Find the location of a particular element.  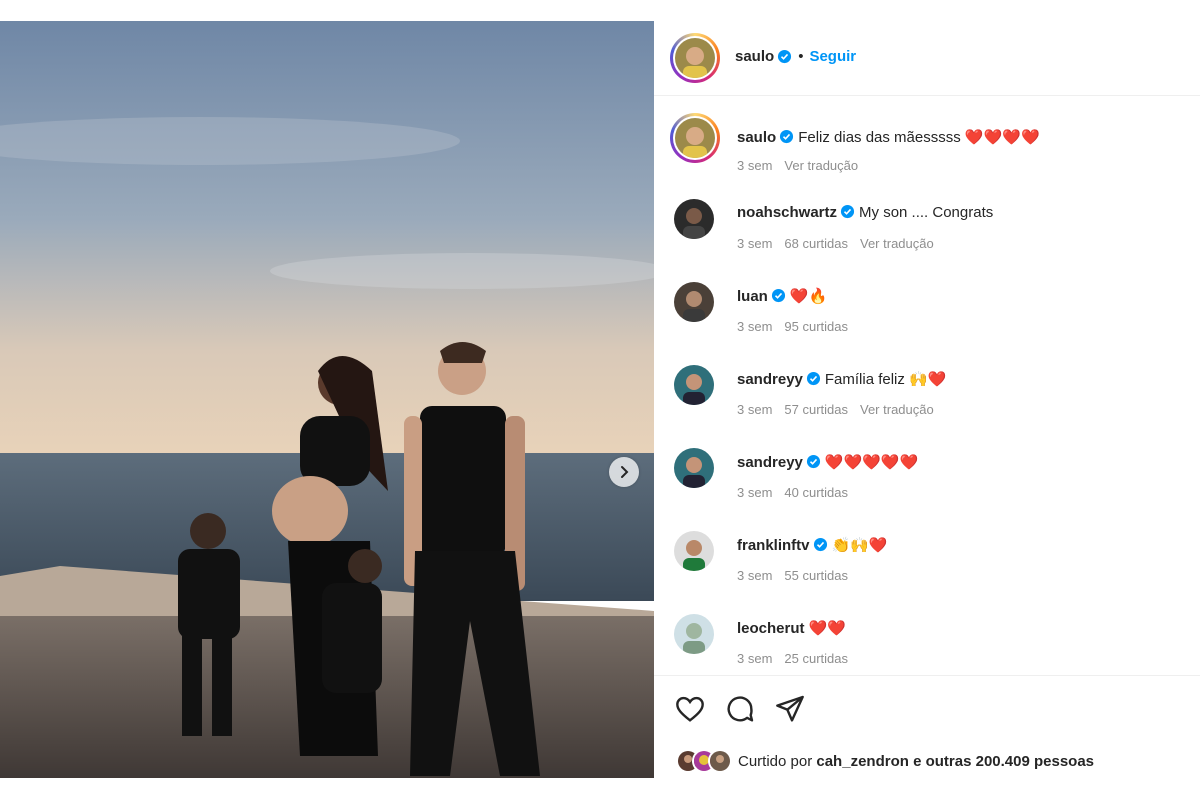

comment-text: ❤️❤️ is located at coordinates (827, 628).